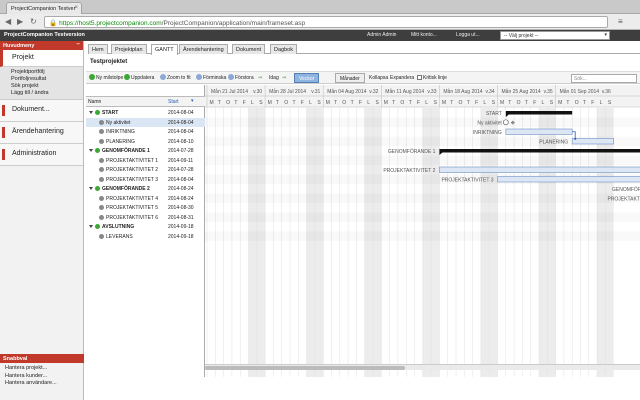  I want to click on project-select: -- Välj projekt -- ▾, so click(555, 35).